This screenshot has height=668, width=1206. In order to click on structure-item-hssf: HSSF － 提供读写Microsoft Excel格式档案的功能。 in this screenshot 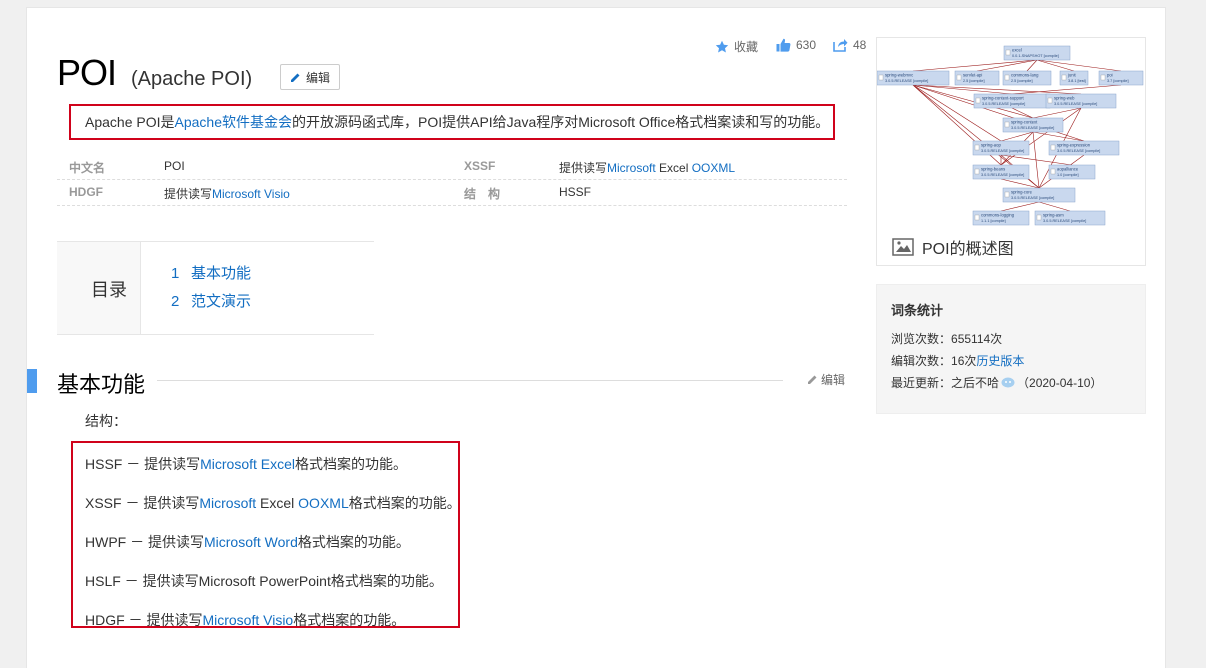, I will do `click(246, 464)`.